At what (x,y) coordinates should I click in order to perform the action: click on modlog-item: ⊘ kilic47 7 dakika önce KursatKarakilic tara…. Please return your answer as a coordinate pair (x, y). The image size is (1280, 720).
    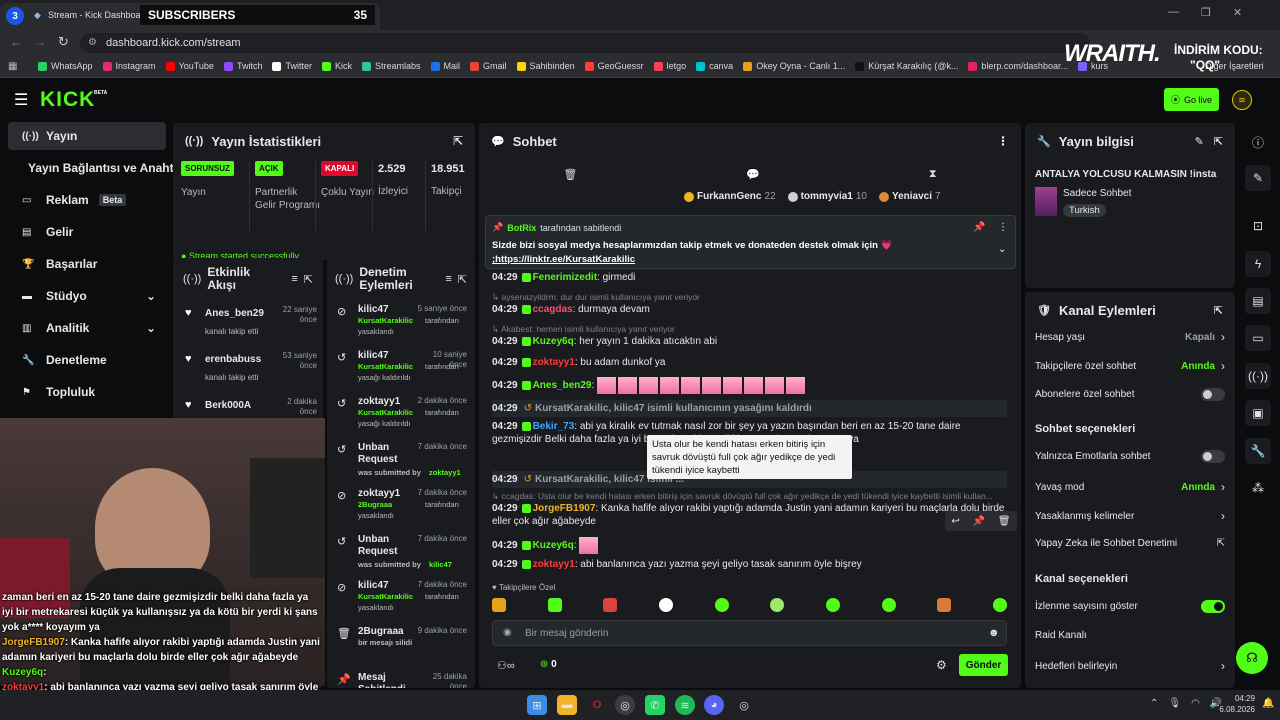
    Looking at the image, I should click on (401, 598).